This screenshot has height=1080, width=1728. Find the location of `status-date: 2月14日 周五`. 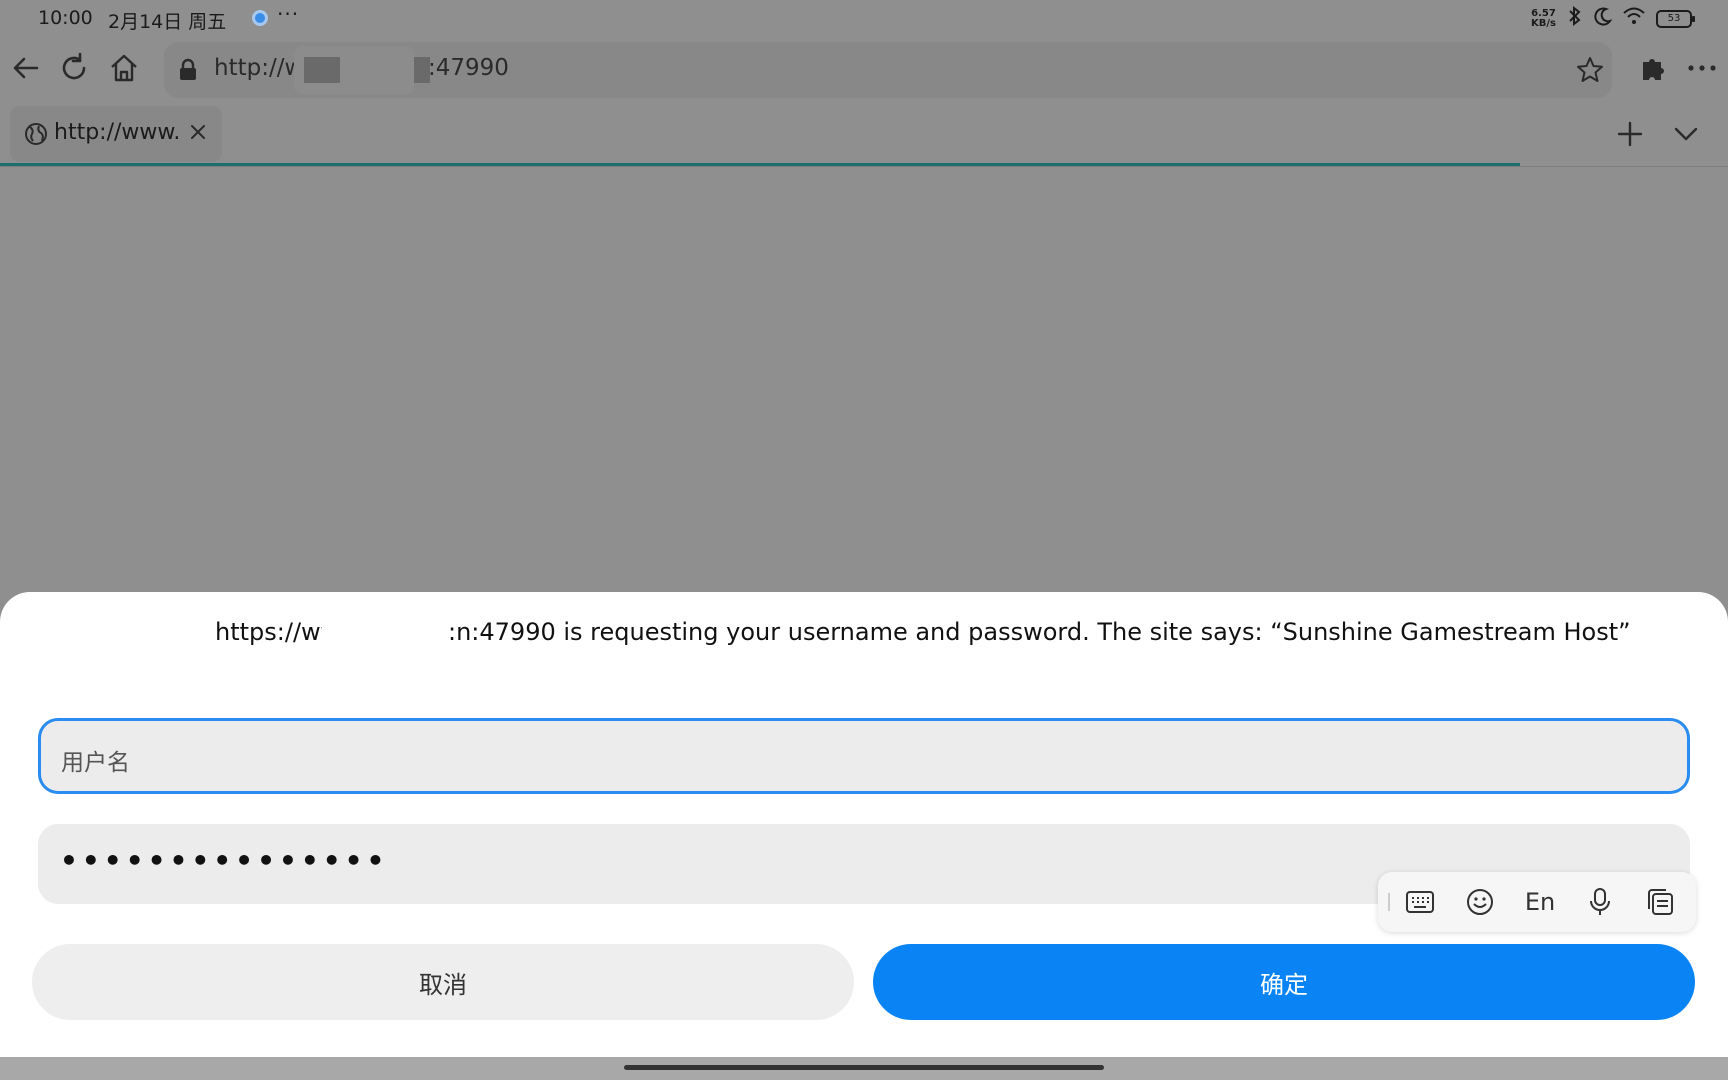

status-date: 2月14日 周五 is located at coordinates (167, 22).